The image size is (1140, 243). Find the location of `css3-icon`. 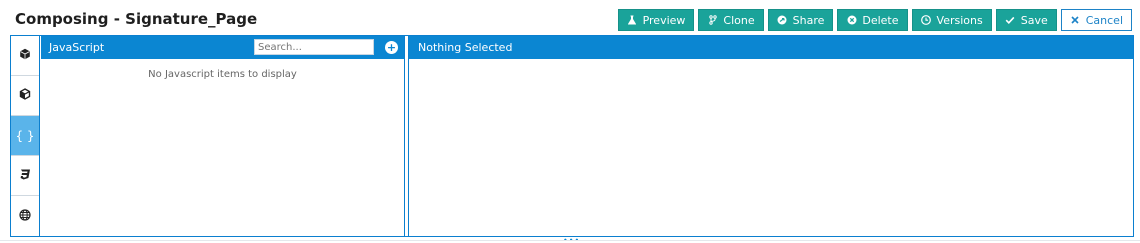

css3-icon is located at coordinates (25, 175).